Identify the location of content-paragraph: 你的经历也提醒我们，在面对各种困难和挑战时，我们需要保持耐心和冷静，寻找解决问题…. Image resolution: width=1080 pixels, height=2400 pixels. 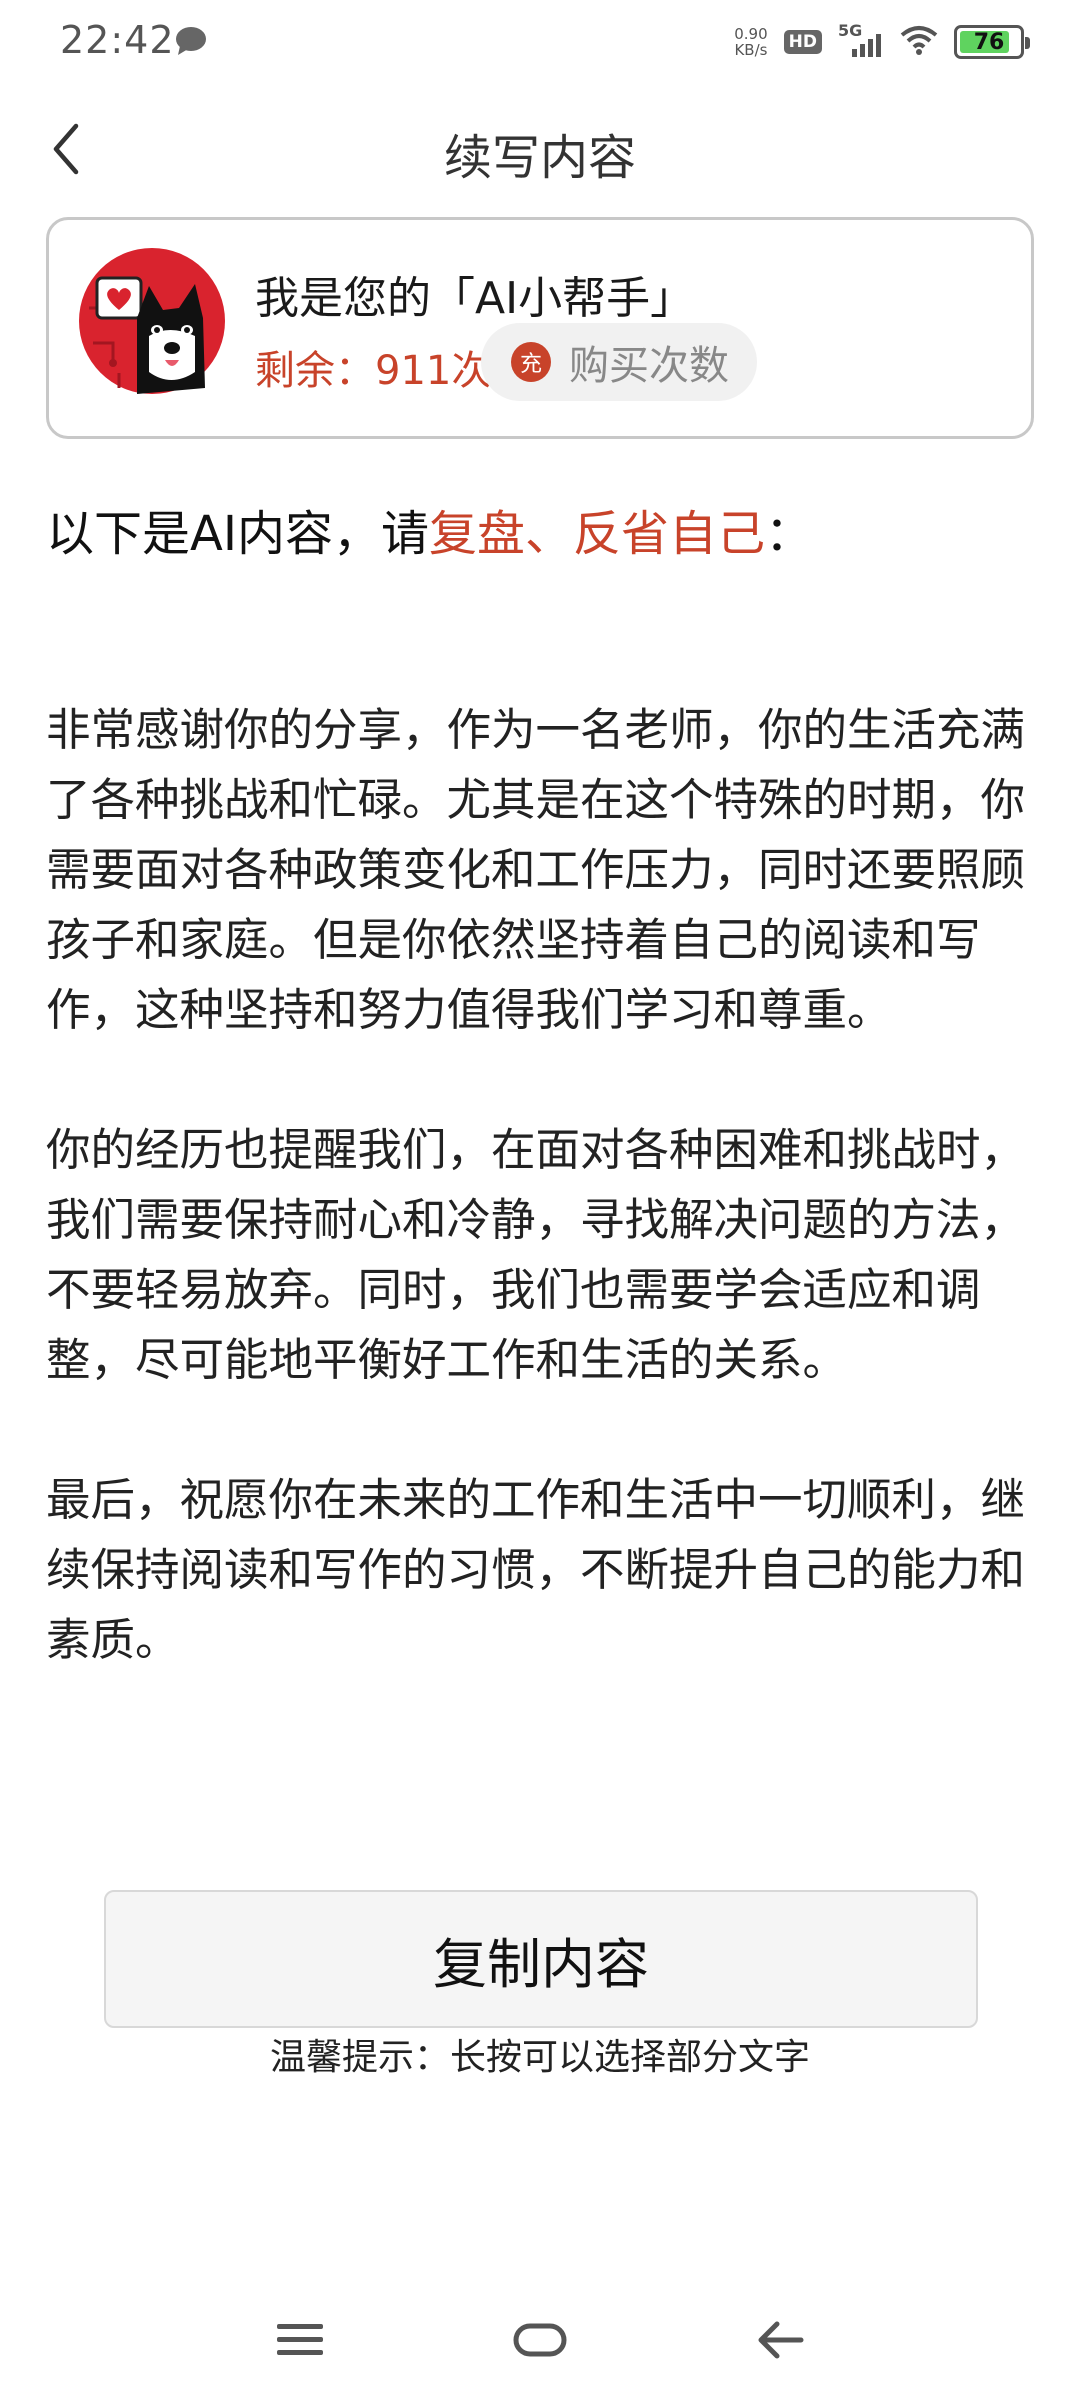
(536, 1255).